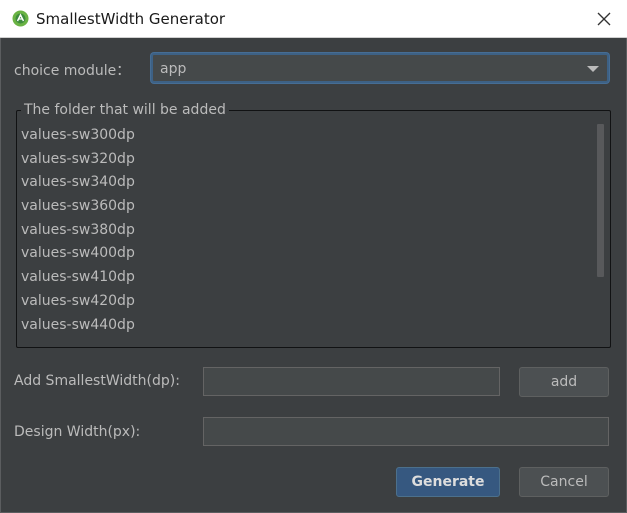 Image resolution: width=627 pixels, height=513 pixels. What do you see at coordinates (600, 201) in the screenshot?
I see `scrollbar-thumb` at bounding box center [600, 201].